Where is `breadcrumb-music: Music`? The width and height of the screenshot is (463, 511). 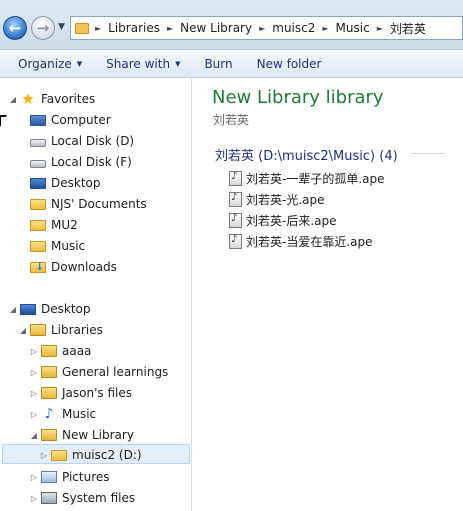
breadcrumb-music: Music is located at coordinates (353, 28).